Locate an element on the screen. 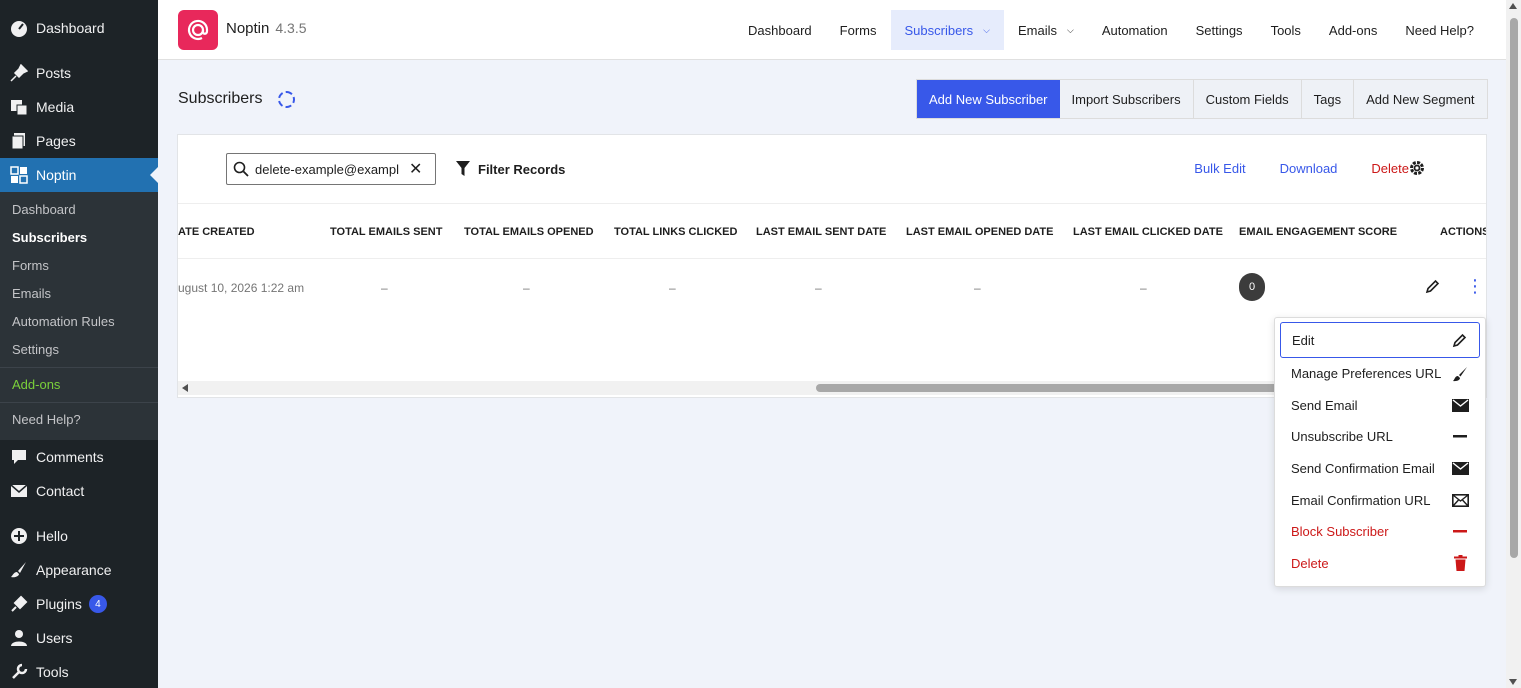  column-last-email-opened-date: LAST EMAIL OPENED DATE is located at coordinates (980, 232).